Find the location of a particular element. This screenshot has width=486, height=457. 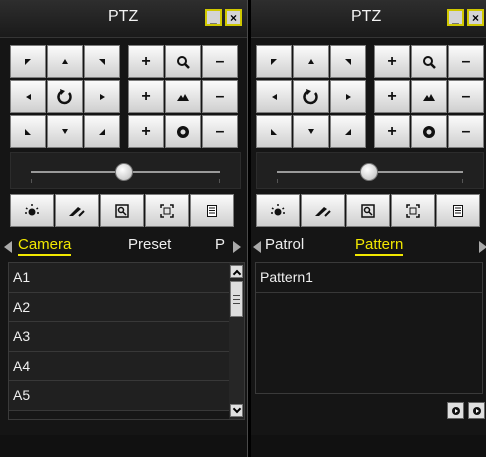

tab-pattern: Pattern is located at coordinates (379, 246).